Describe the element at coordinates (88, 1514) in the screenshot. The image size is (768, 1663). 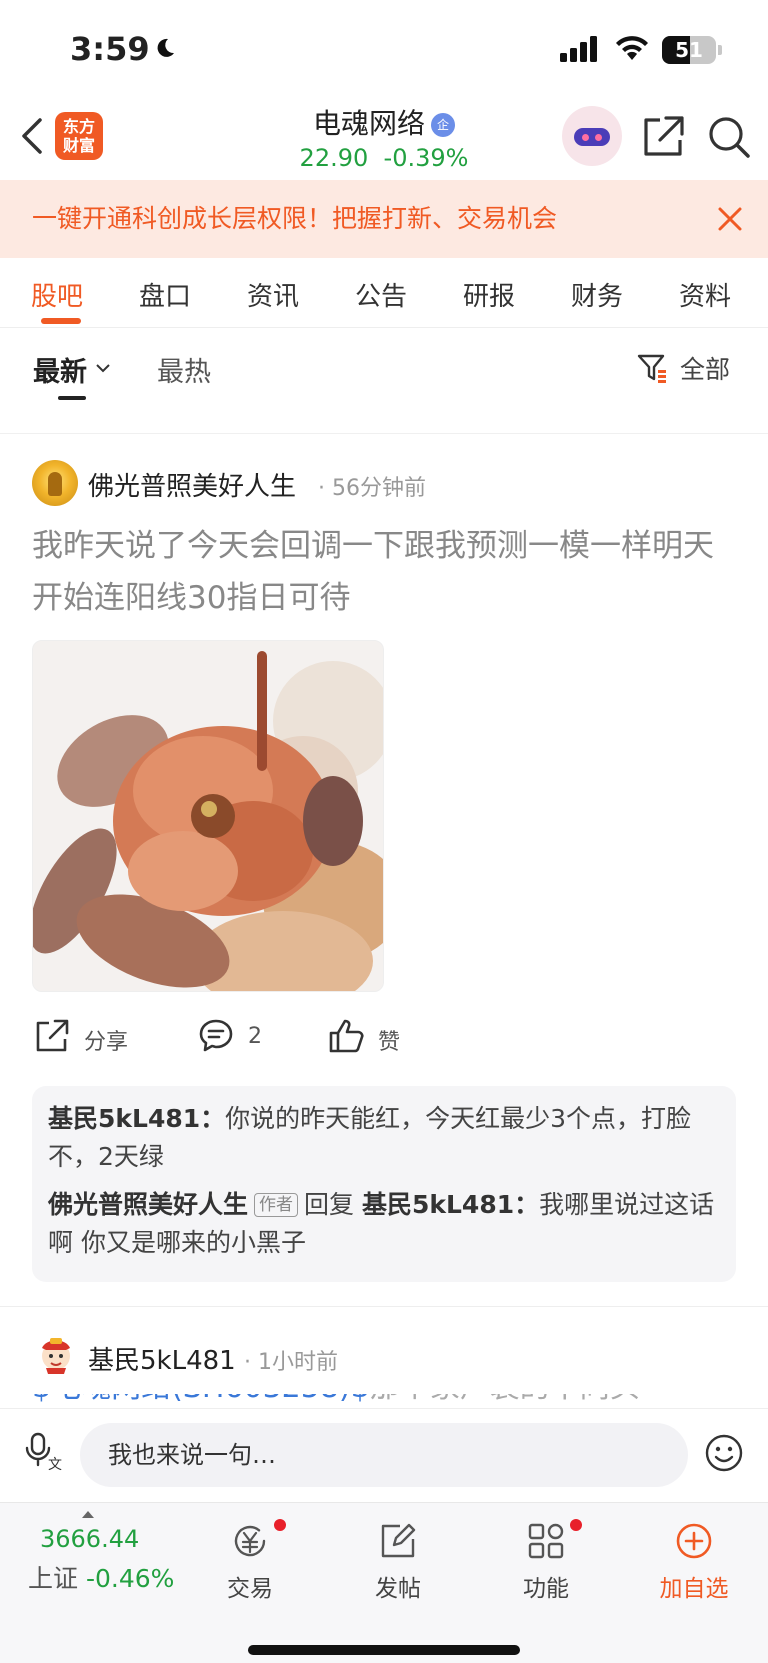
I see `caret-up-icon` at that location.